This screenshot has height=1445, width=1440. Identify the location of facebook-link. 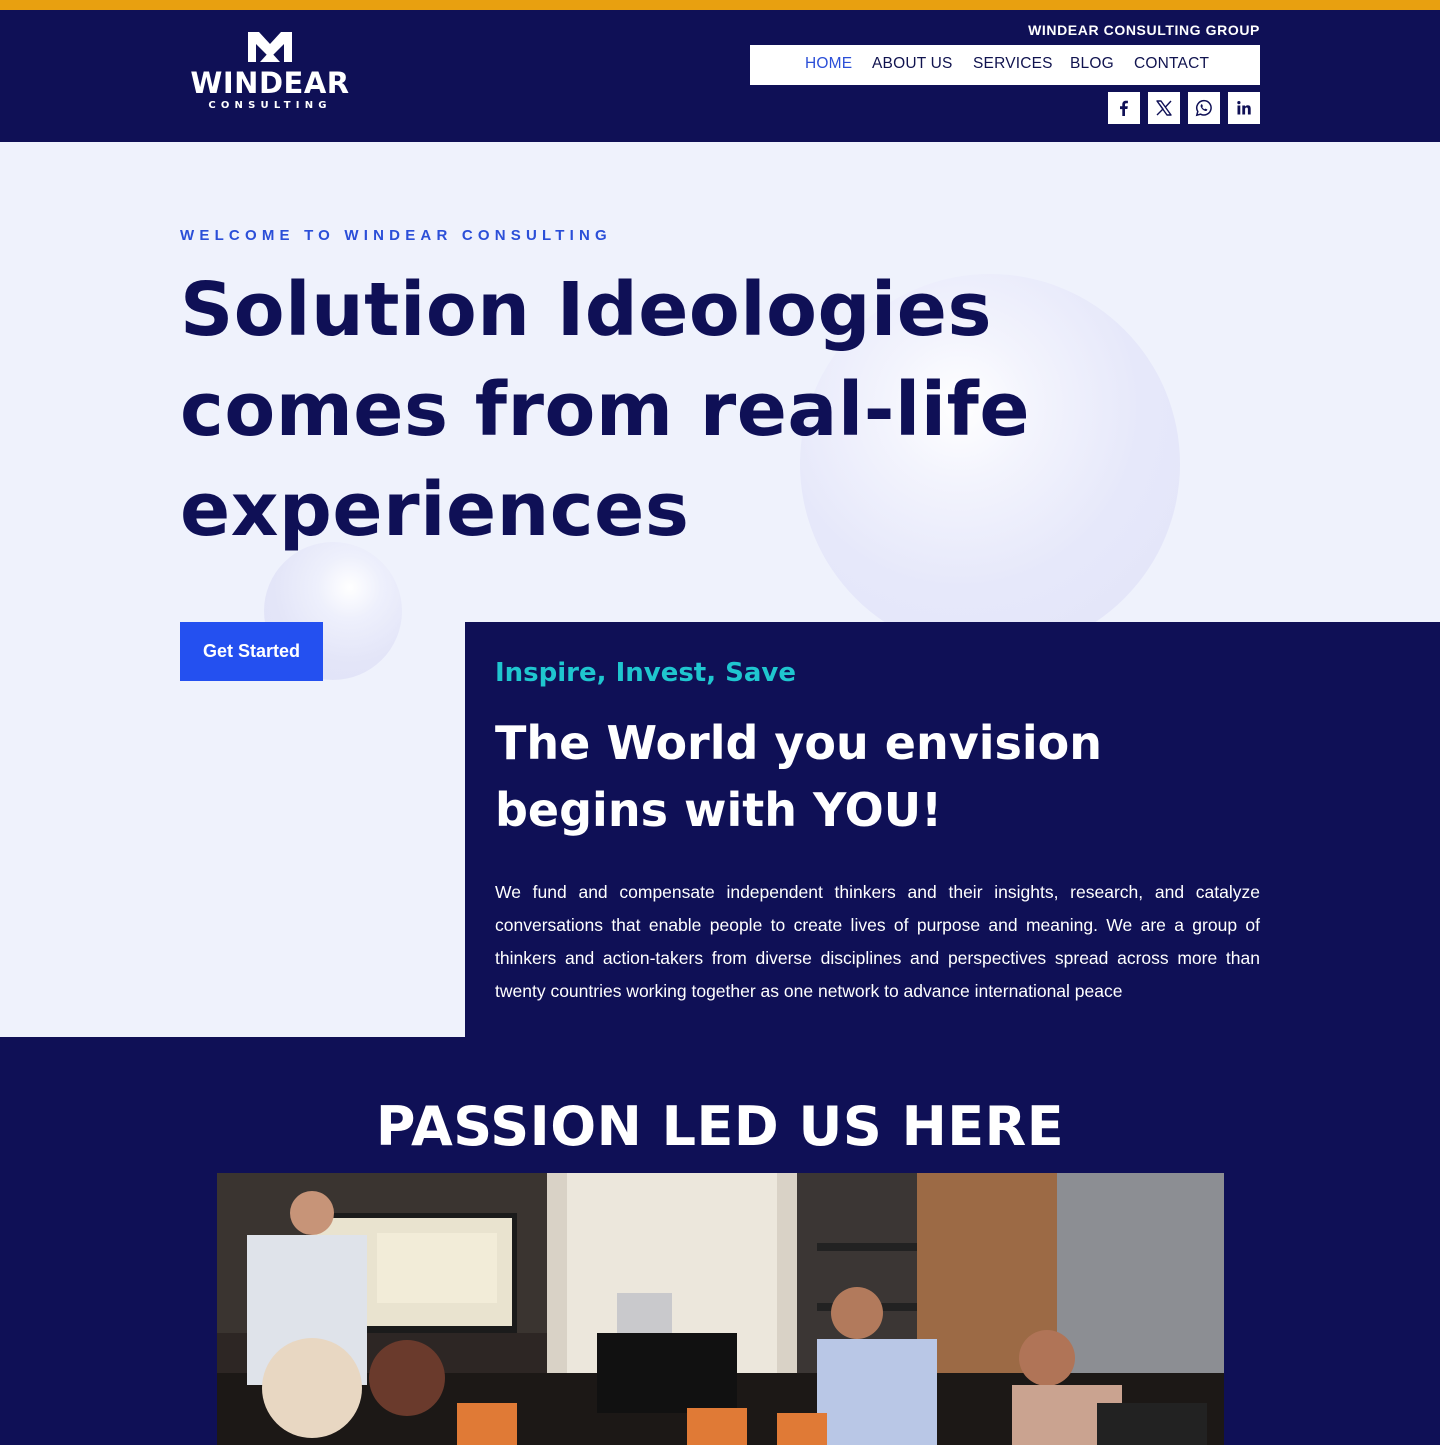
(1124, 108).